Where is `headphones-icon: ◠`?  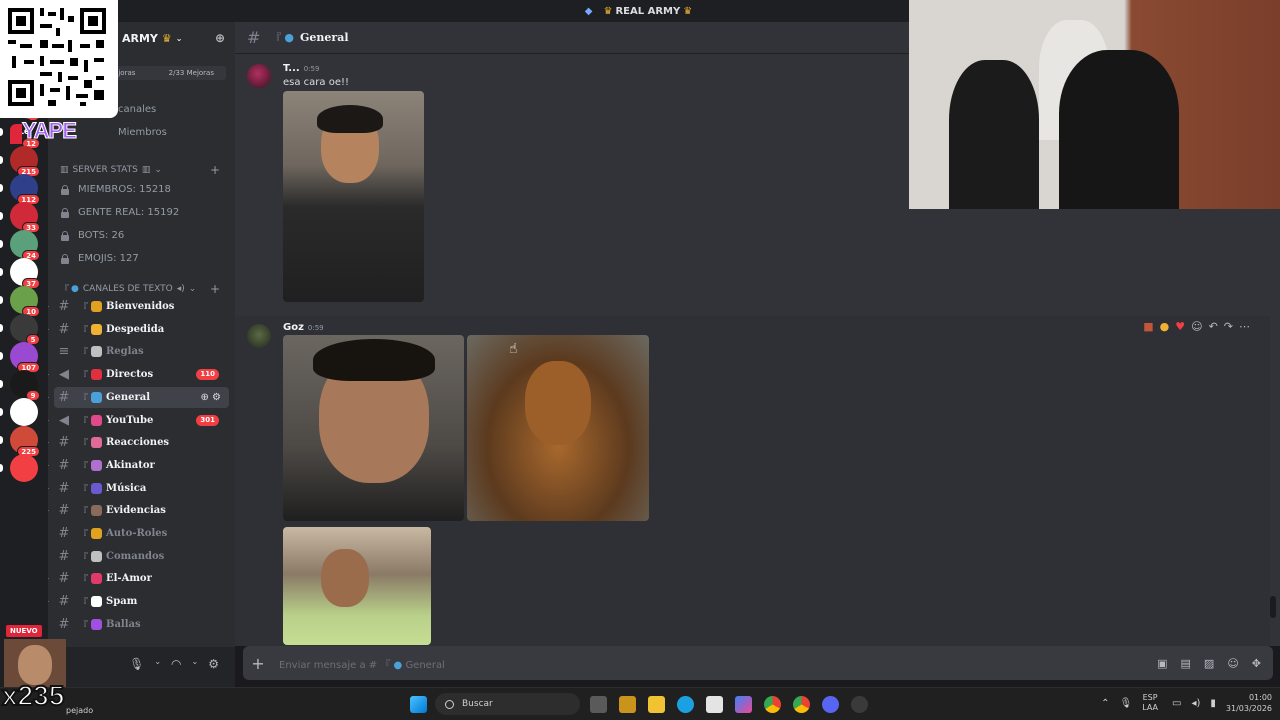
headphones-icon: ◠ is located at coordinates (176, 664).